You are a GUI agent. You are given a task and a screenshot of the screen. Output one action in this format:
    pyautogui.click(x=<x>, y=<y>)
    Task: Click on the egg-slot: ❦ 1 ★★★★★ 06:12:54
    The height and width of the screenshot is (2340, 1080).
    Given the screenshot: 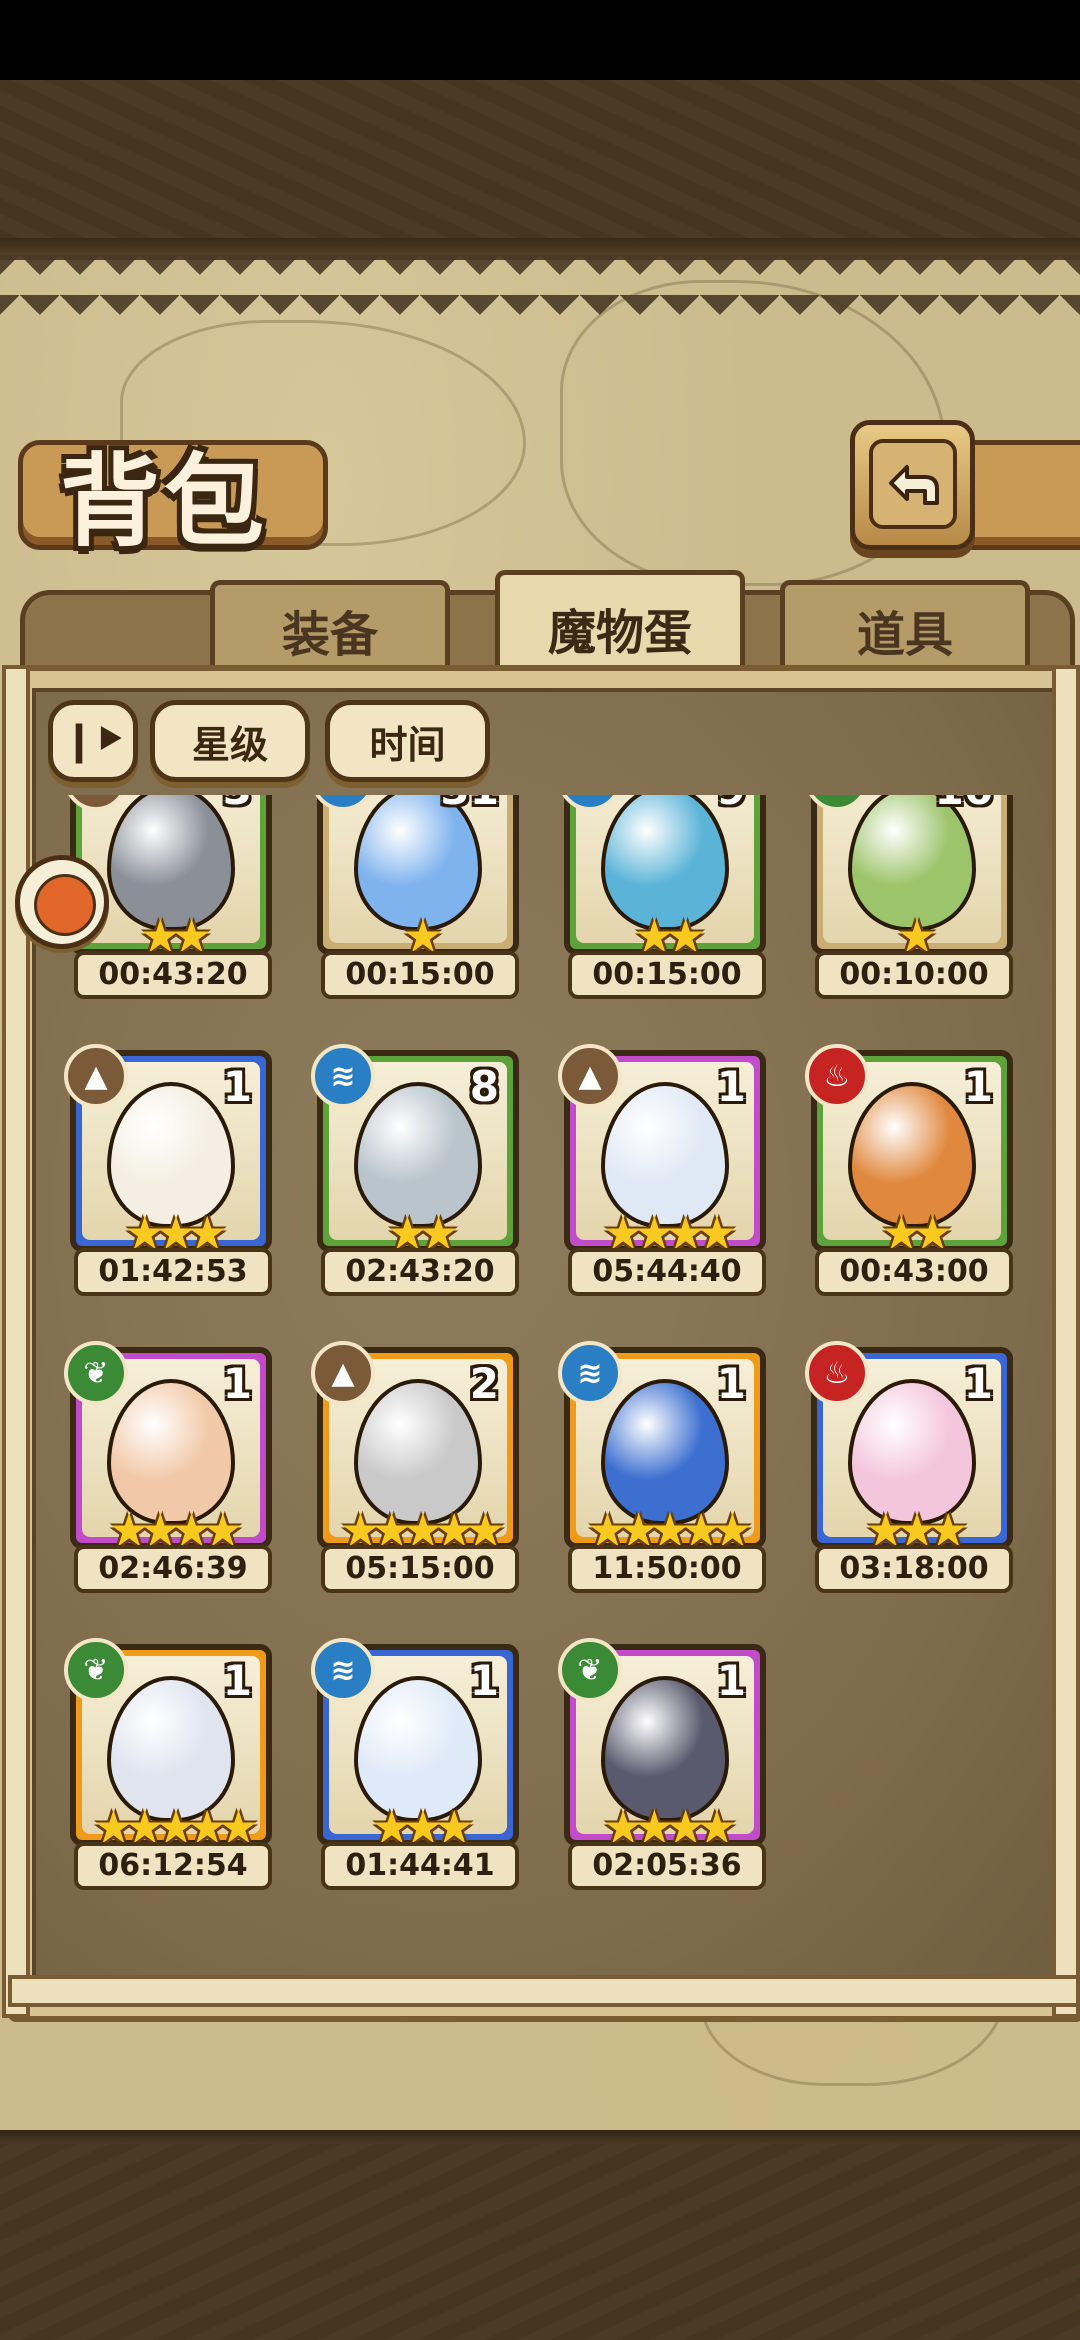 What is the action you would take?
    pyautogui.click(x=172, y=1764)
    